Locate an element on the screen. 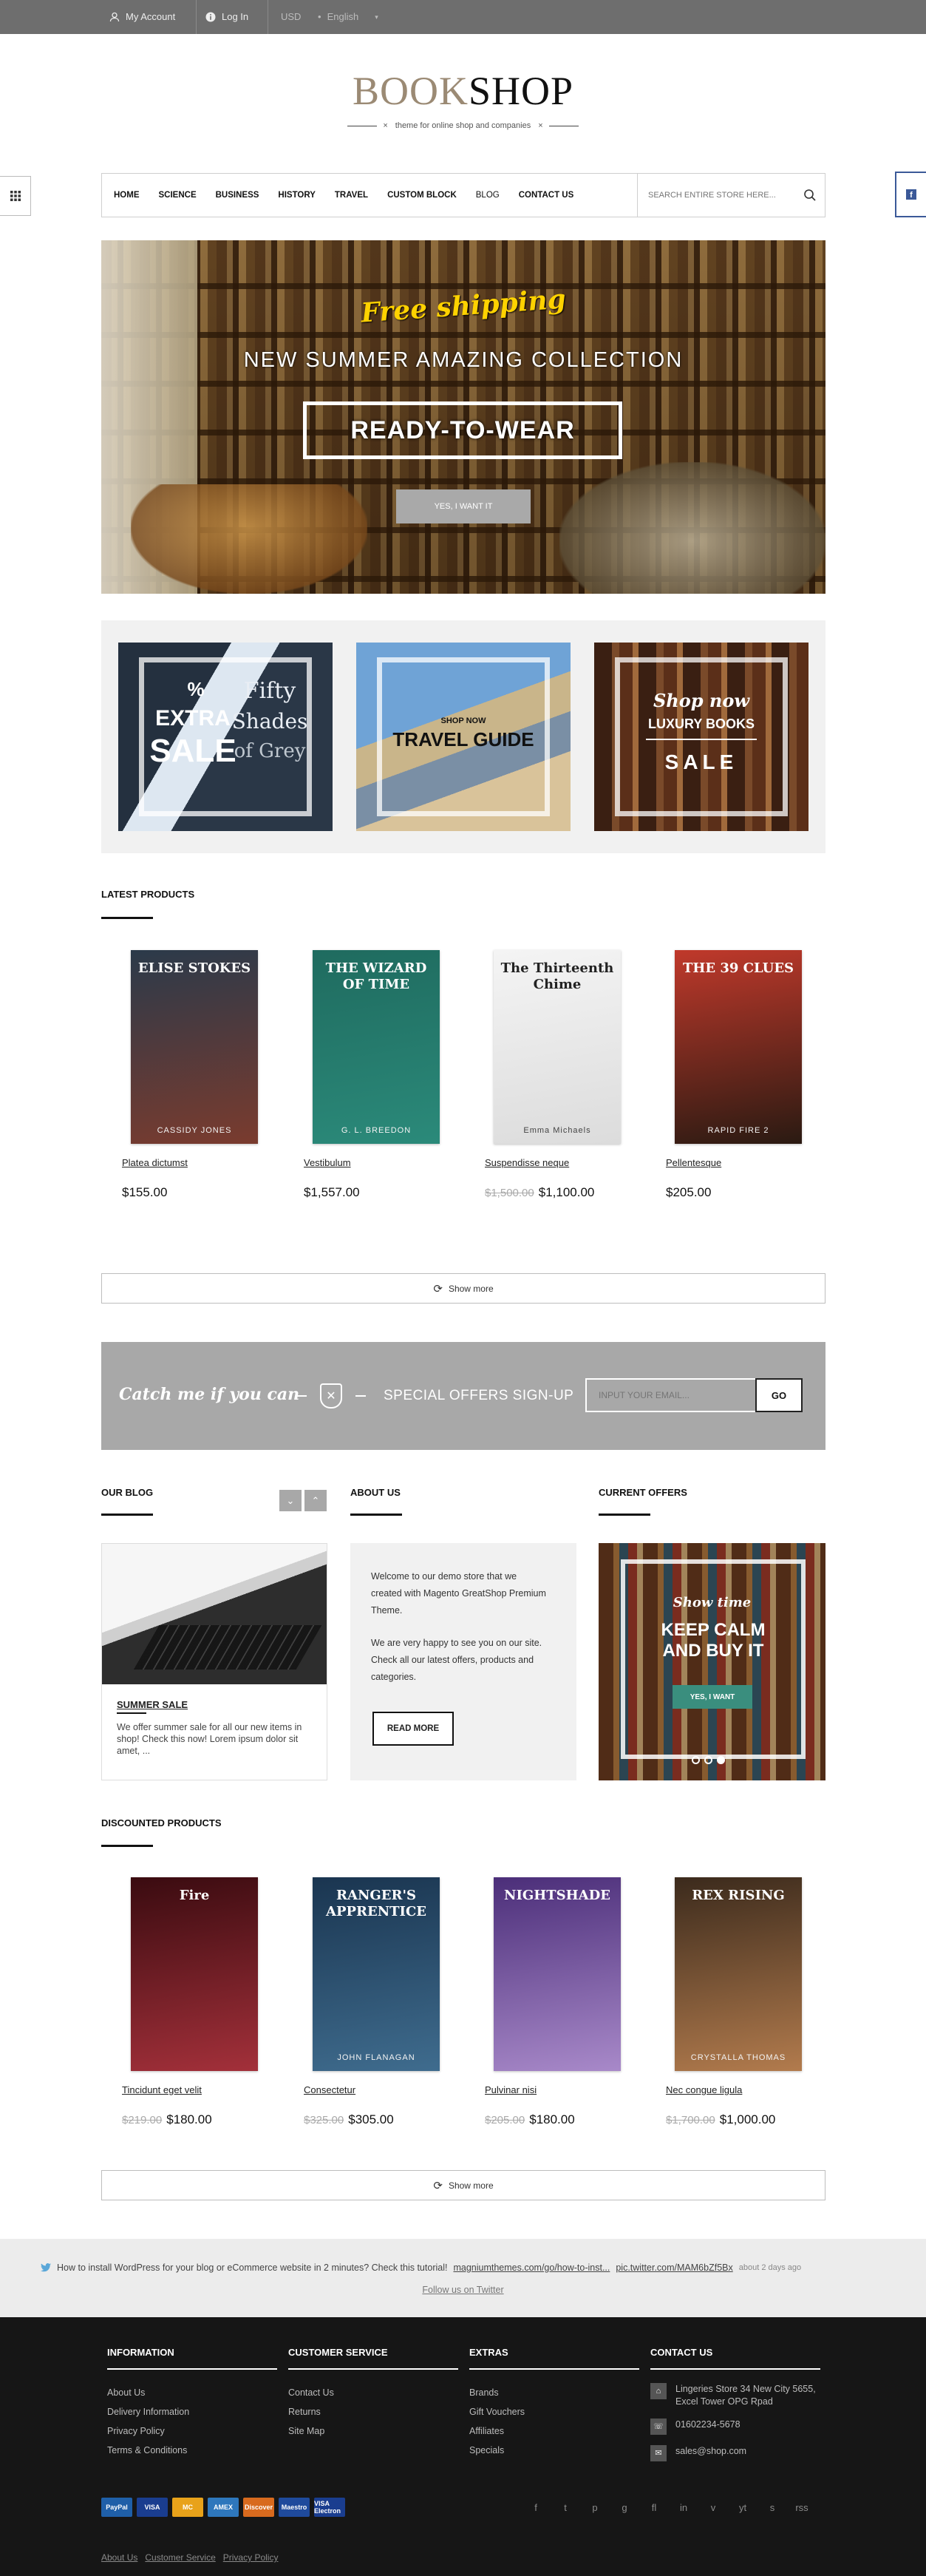 The height and width of the screenshot is (2576, 926). blog-prev-button: ⌄ is located at coordinates (290, 1500).